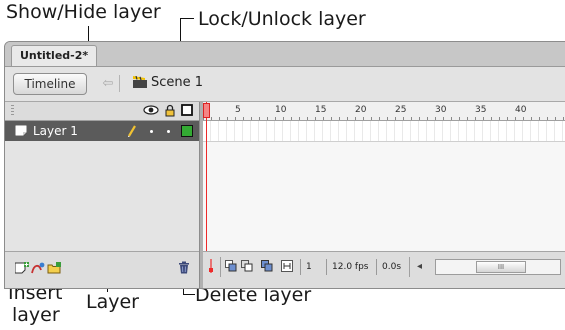 The width and height of the screenshot is (565, 330). Describe the element at coordinates (521, 110) in the screenshot. I see `ruler-tick-label: 40` at that location.